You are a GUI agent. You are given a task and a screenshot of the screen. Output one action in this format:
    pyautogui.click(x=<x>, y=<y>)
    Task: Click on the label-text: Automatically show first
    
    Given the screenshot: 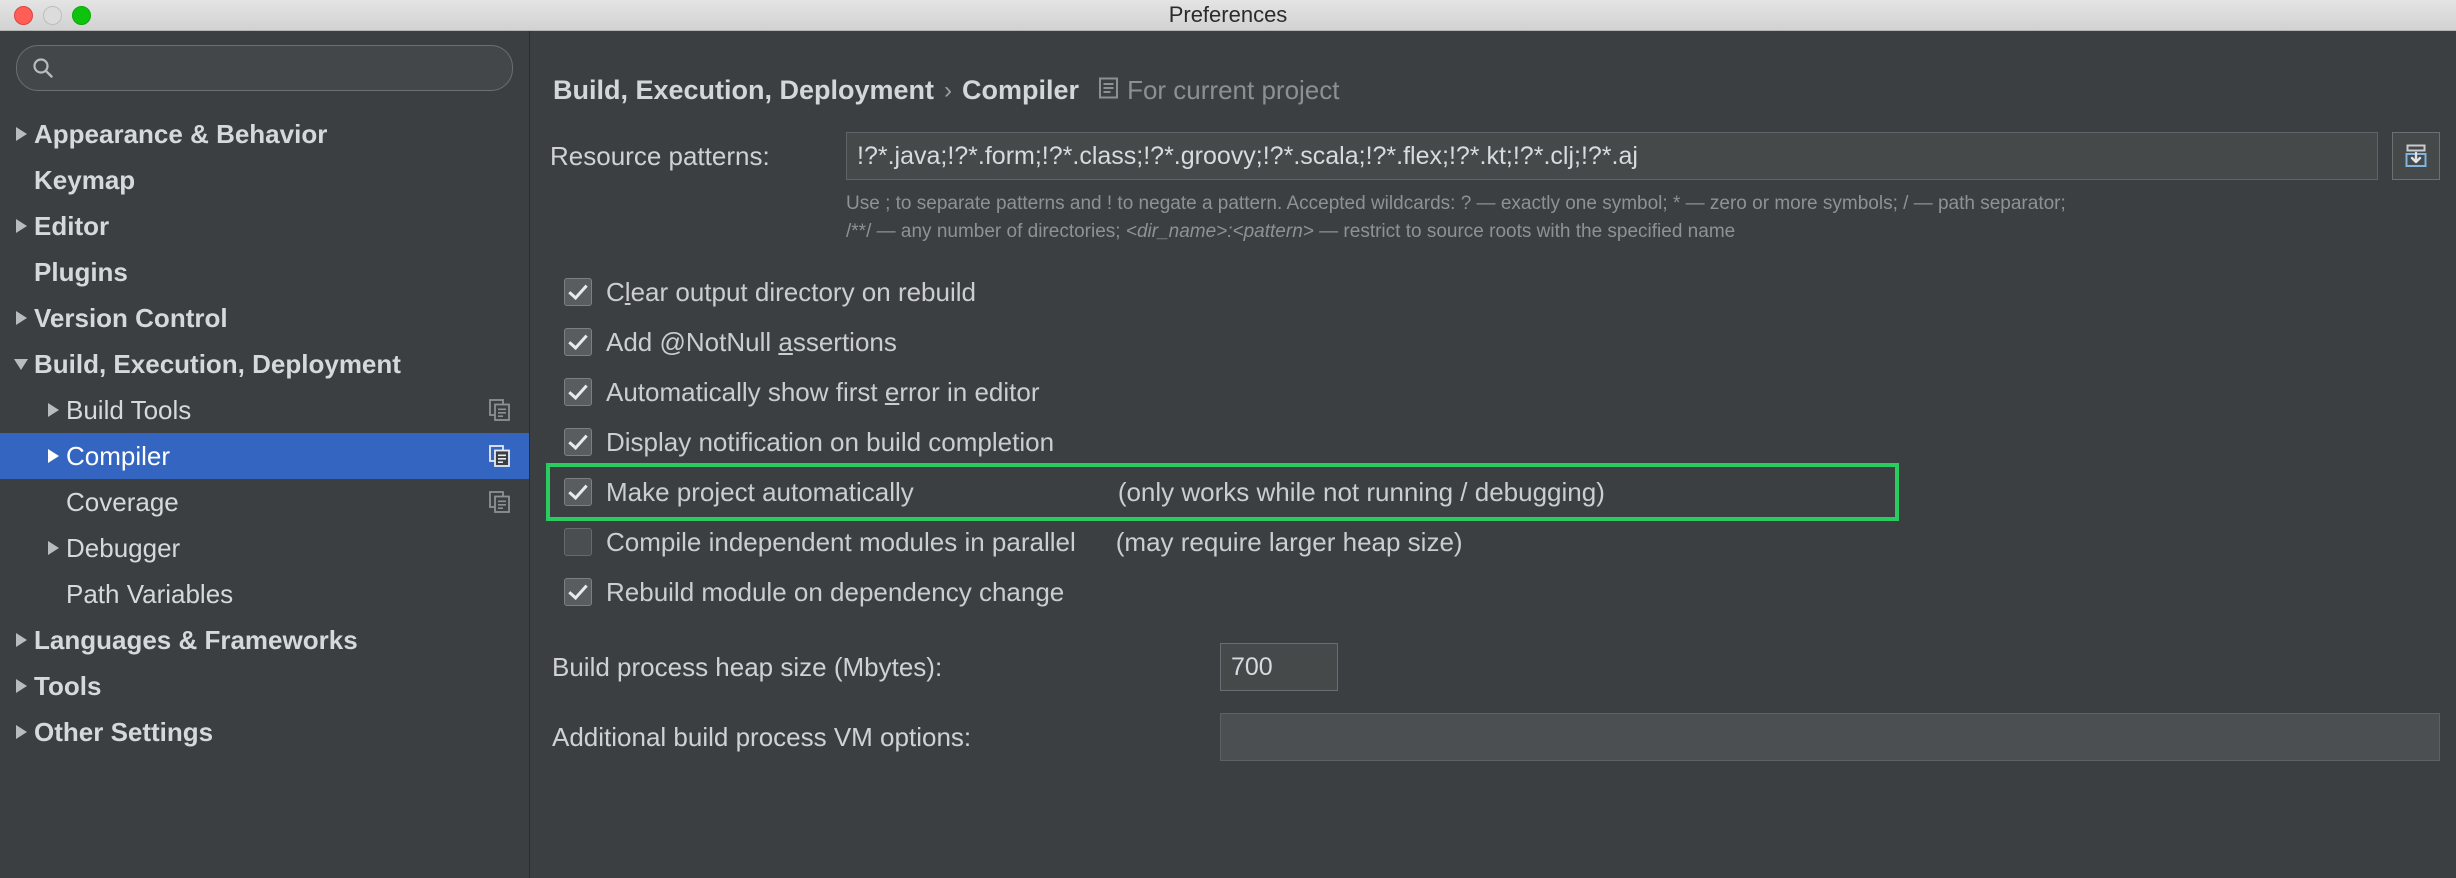 What is the action you would take?
    pyautogui.click(x=745, y=391)
    